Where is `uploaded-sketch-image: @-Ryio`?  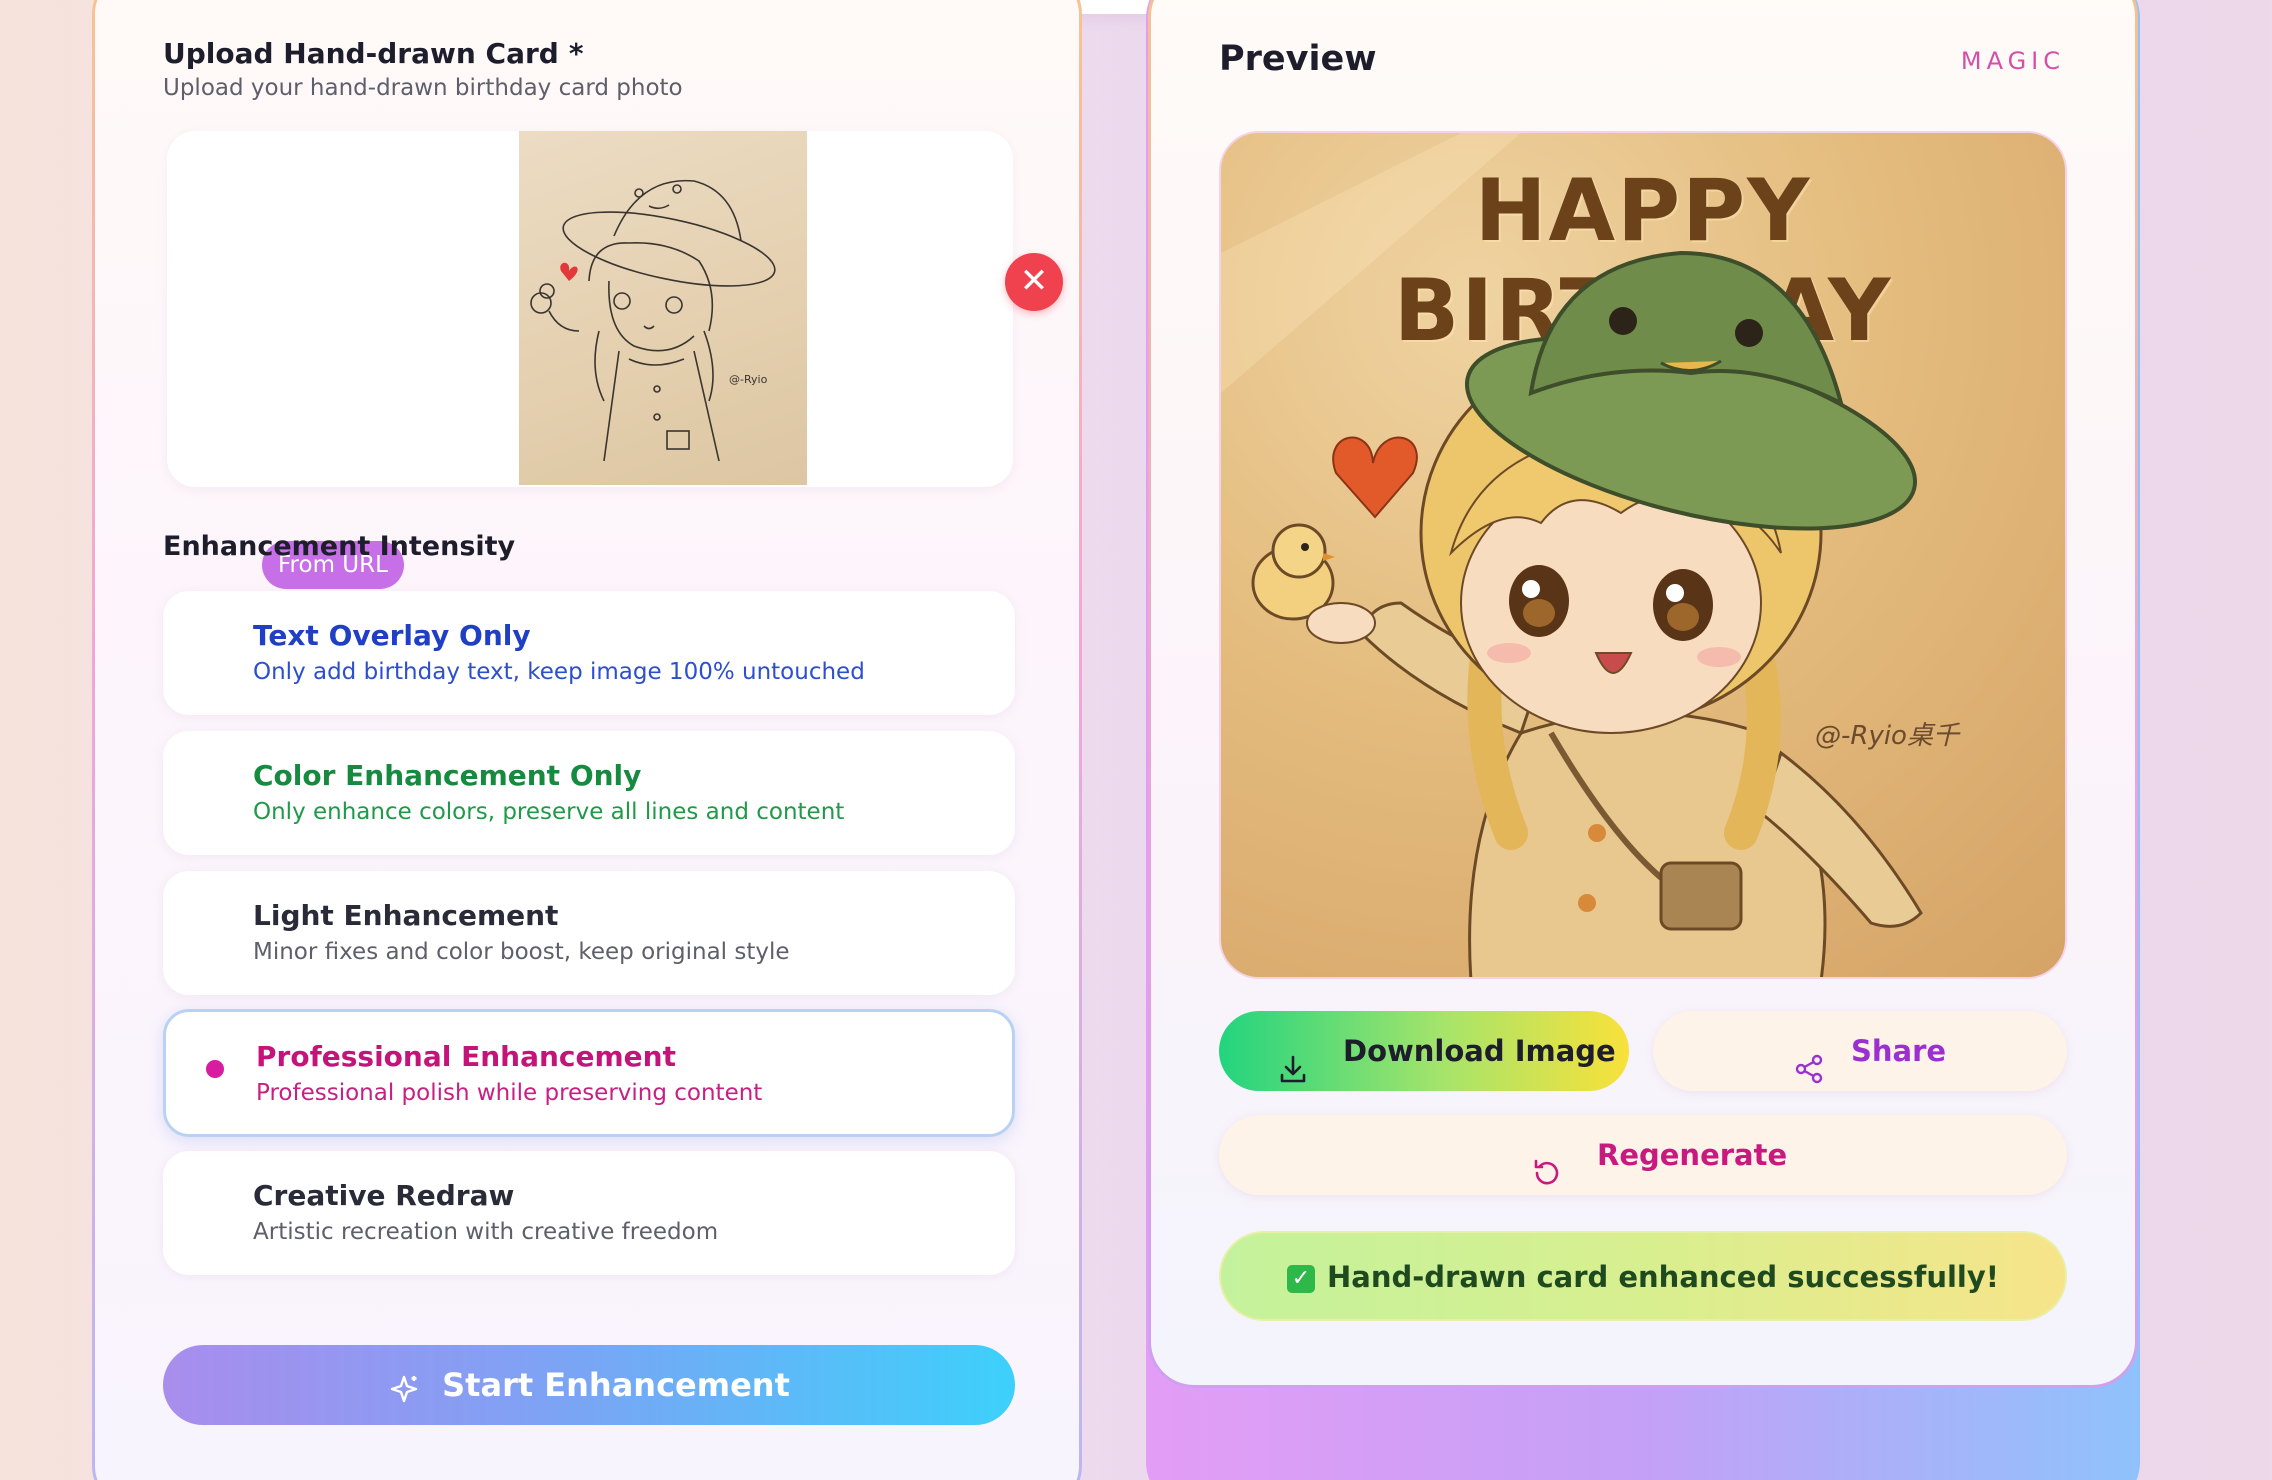
uploaded-sketch-image: @-Ryio is located at coordinates (663, 308).